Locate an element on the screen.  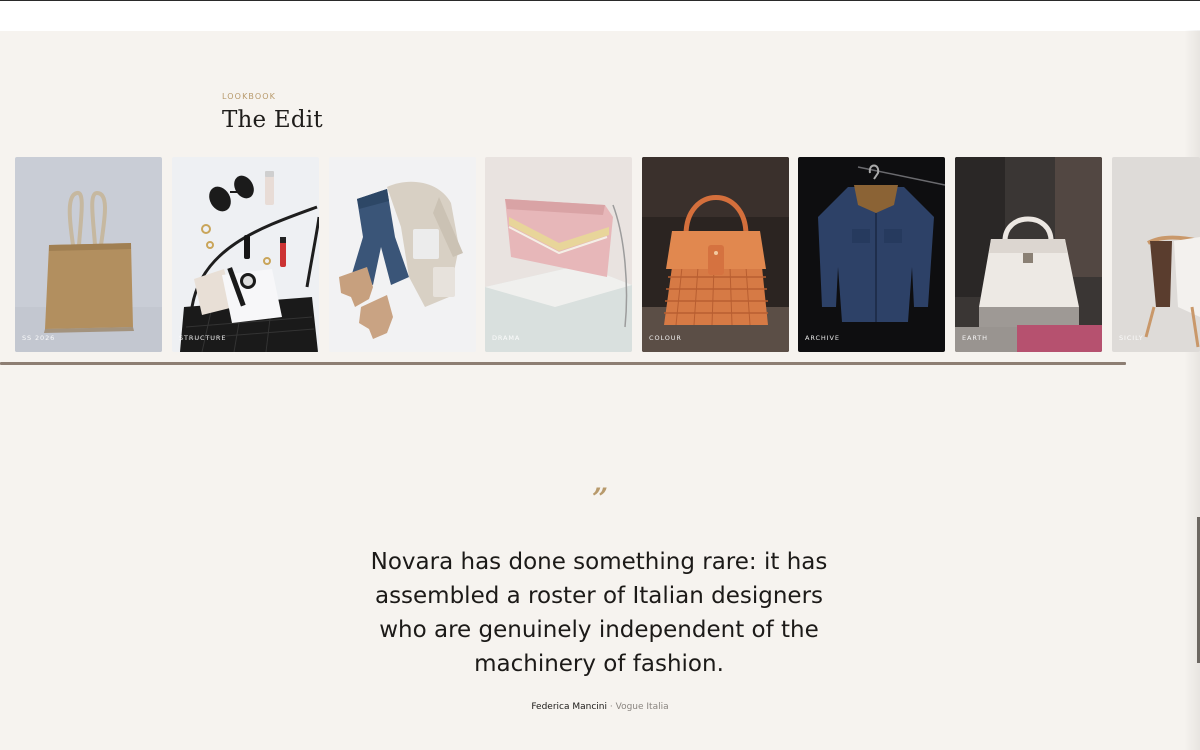
carousel-scroll-track is located at coordinates (563, 363).